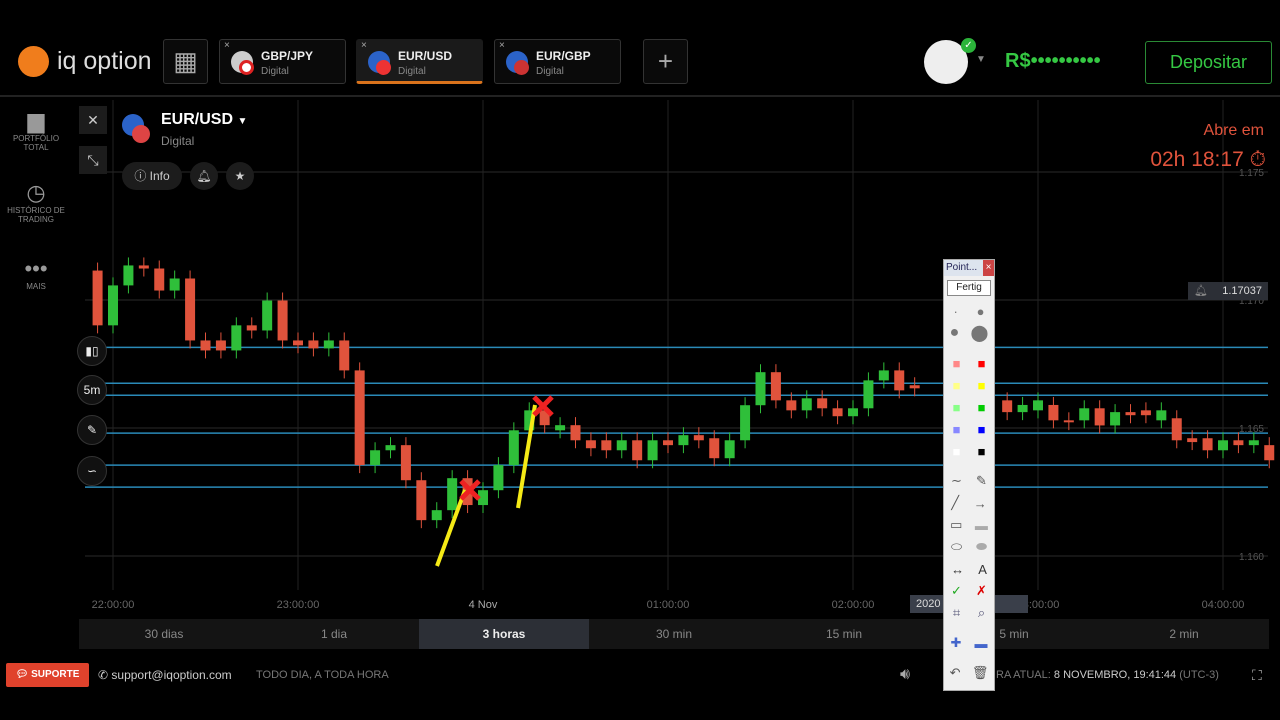 The image size is (1280, 720). I want to click on asset-selector: EUR/USD ▼, so click(204, 120).